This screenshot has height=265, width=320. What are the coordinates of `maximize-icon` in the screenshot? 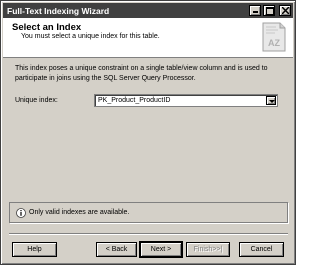 It's located at (269, 10).